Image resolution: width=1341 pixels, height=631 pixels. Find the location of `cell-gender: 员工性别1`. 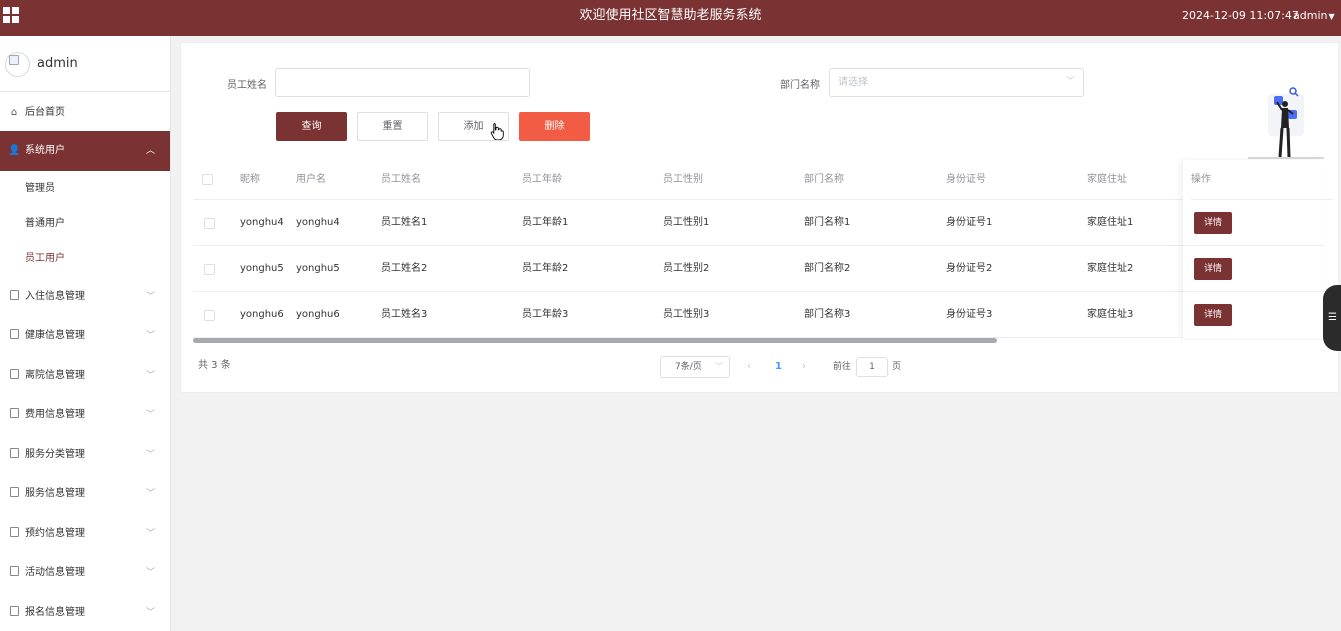

cell-gender: 员工性别1 is located at coordinates (686, 222).